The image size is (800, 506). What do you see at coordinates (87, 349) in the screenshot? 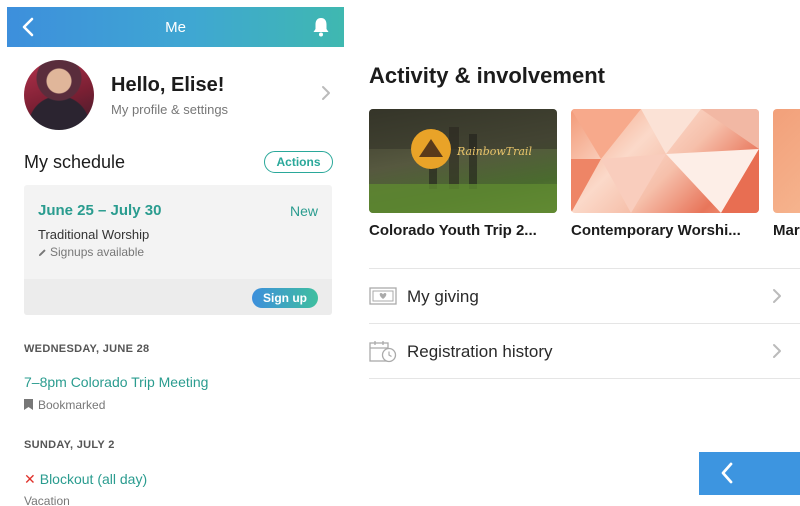
I see `day-heading: WEDNESDAY, JUNE 28` at bounding box center [87, 349].